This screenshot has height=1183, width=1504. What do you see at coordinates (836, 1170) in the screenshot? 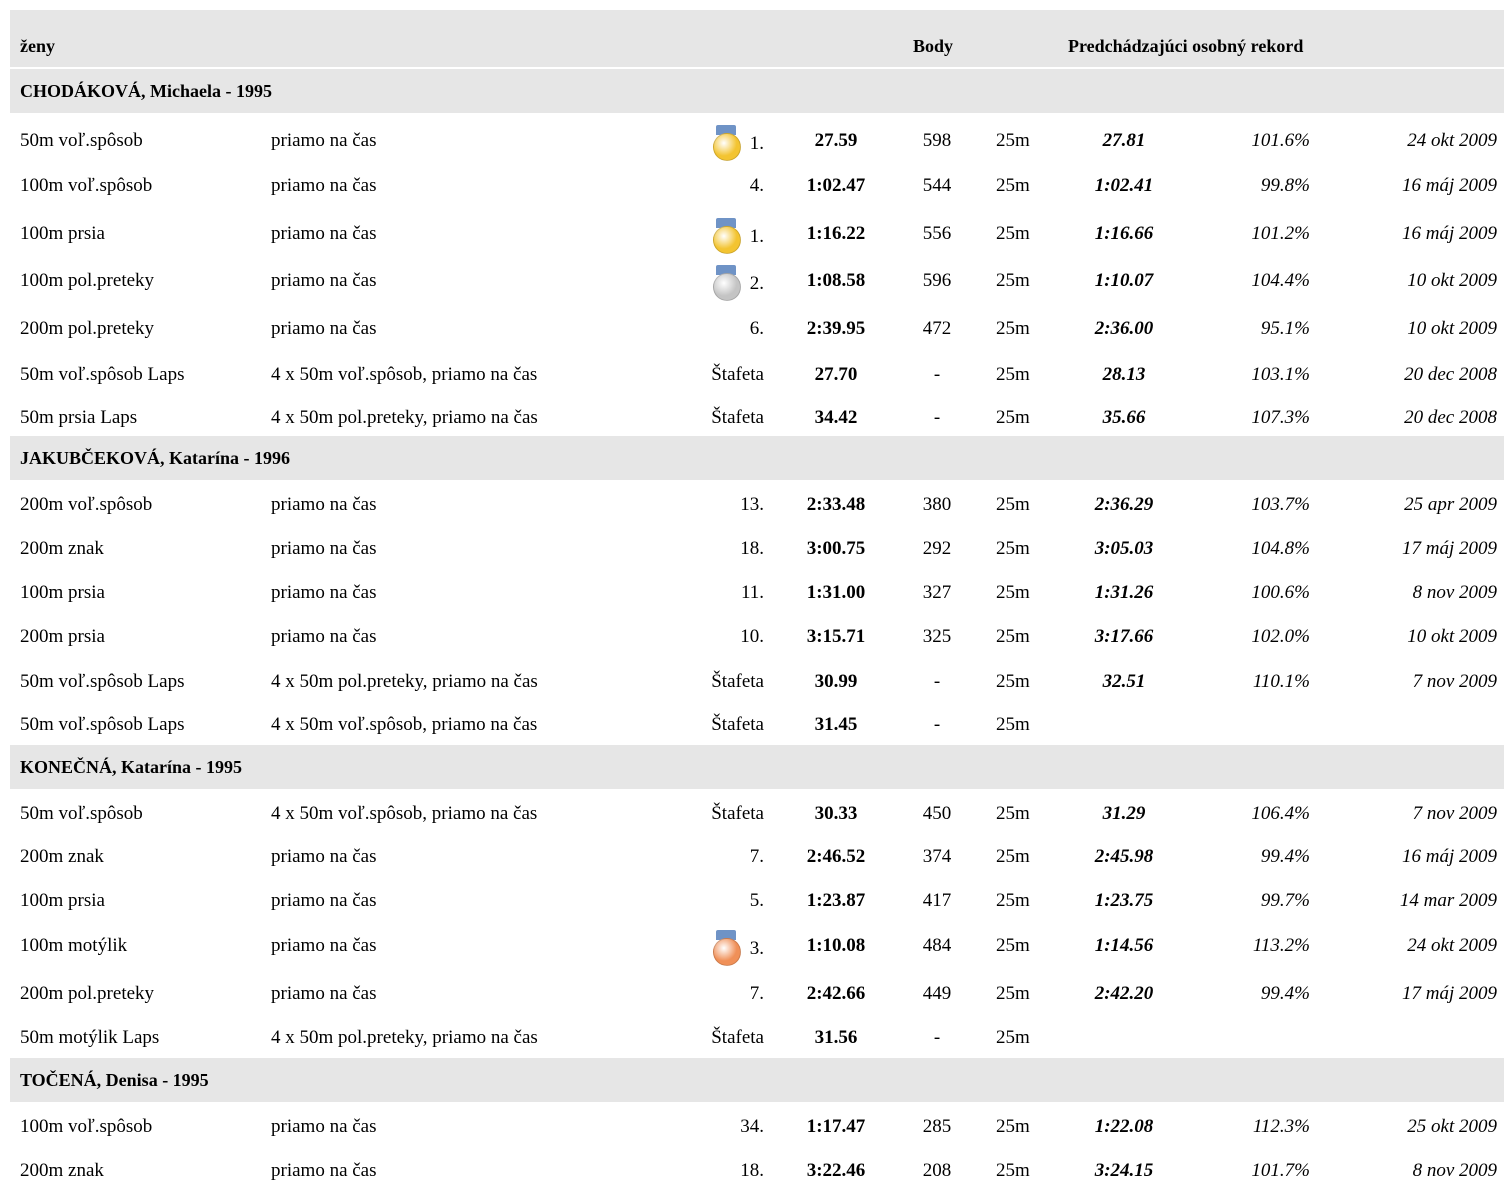
I see `result-time: 3:22.46` at bounding box center [836, 1170].